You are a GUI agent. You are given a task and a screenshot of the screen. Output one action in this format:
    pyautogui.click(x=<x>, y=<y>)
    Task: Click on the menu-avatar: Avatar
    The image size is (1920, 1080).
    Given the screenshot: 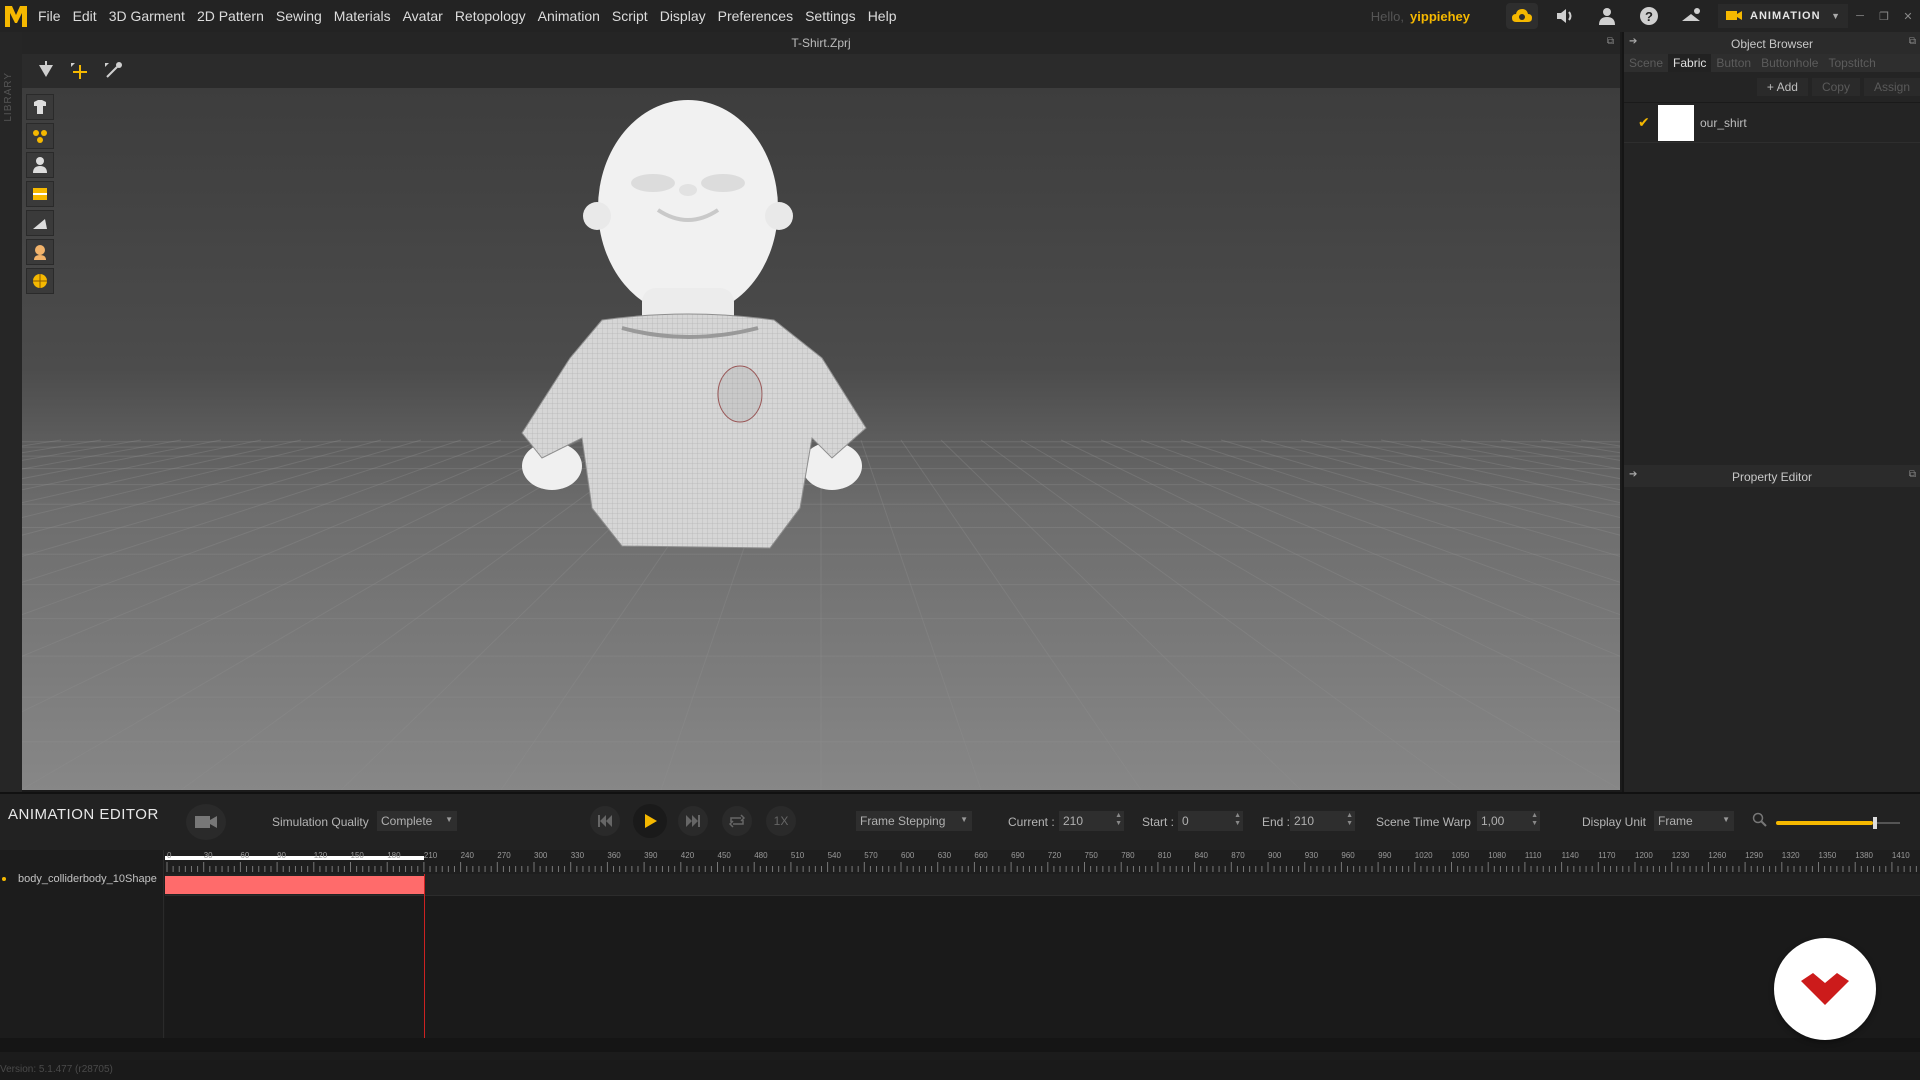 What is the action you would take?
    pyautogui.click(x=423, y=16)
    